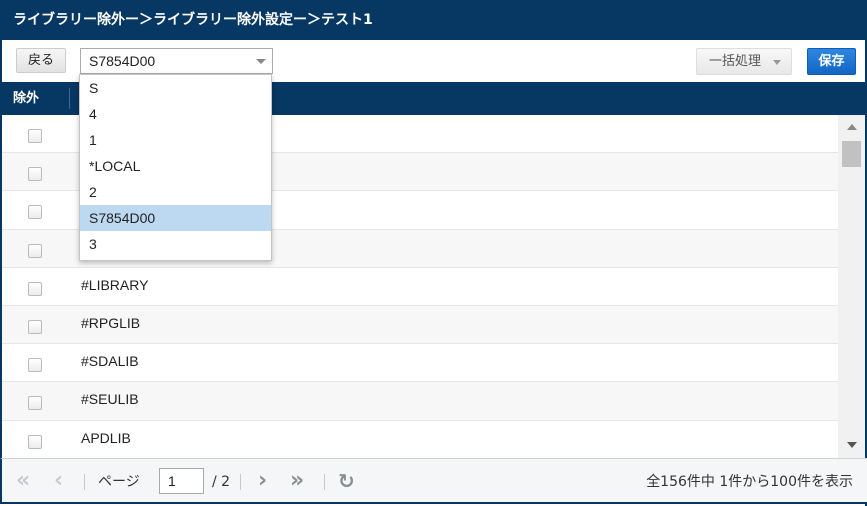 This screenshot has height=506, width=867. What do you see at coordinates (41, 60) in the screenshot?
I see `back-button: 戻る` at bounding box center [41, 60].